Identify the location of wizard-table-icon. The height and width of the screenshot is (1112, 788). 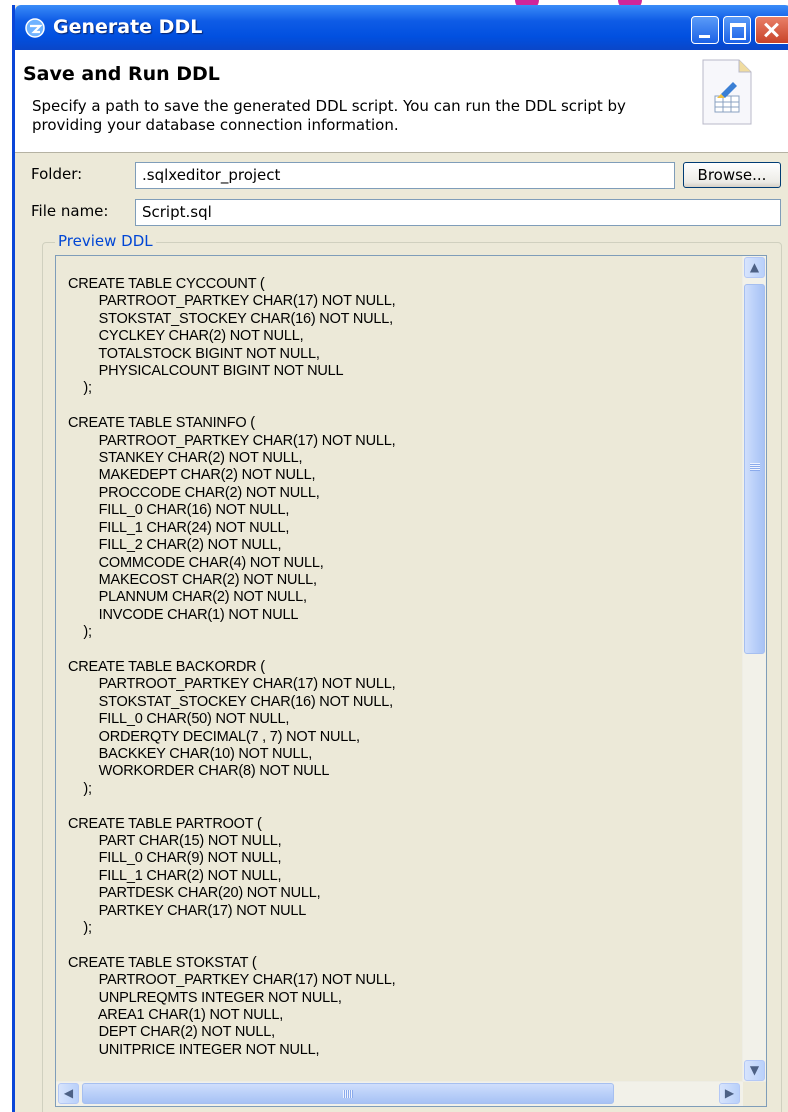
(727, 92).